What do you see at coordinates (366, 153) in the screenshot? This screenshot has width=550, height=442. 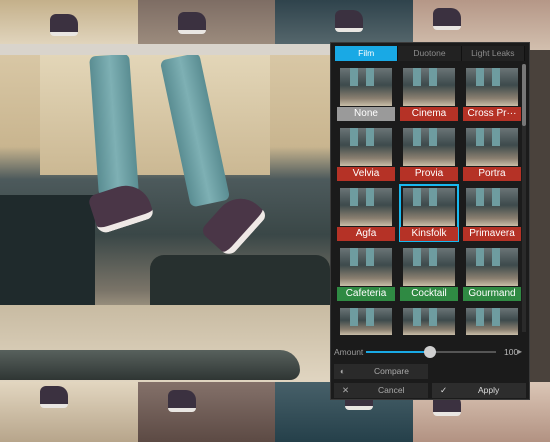 I see `filter-velvia: Velvia` at bounding box center [366, 153].